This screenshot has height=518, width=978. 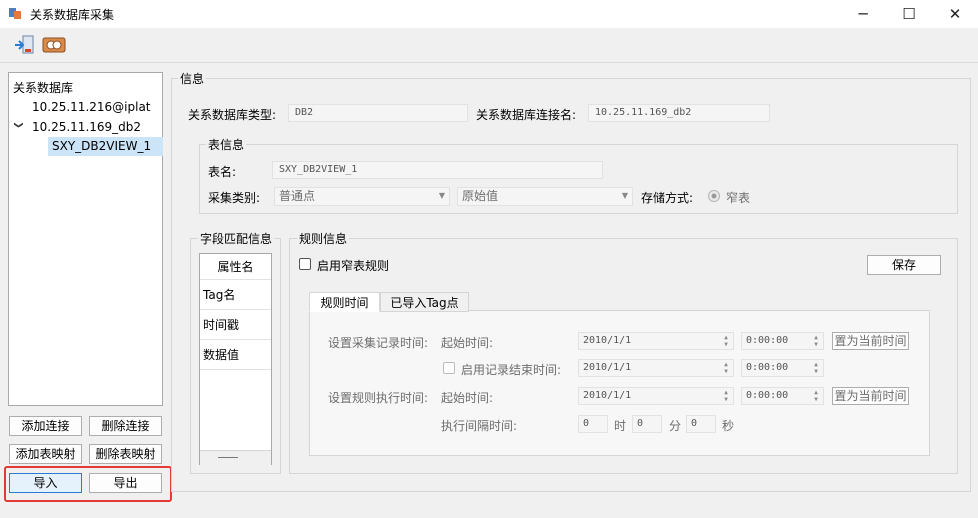 What do you see at coordinates (607, 367) in the screenshot?
I see `end-date-value: 2010/1/1` at bounding box center [607, 367].